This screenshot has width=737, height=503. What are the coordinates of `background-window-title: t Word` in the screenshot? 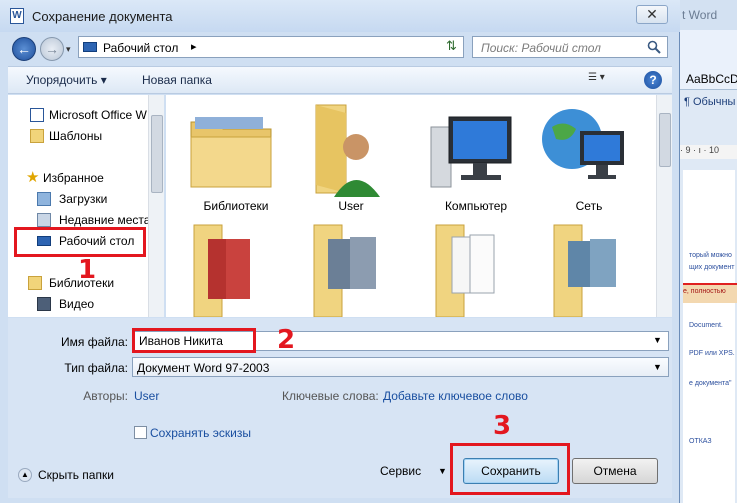 It's located at (708, 15).